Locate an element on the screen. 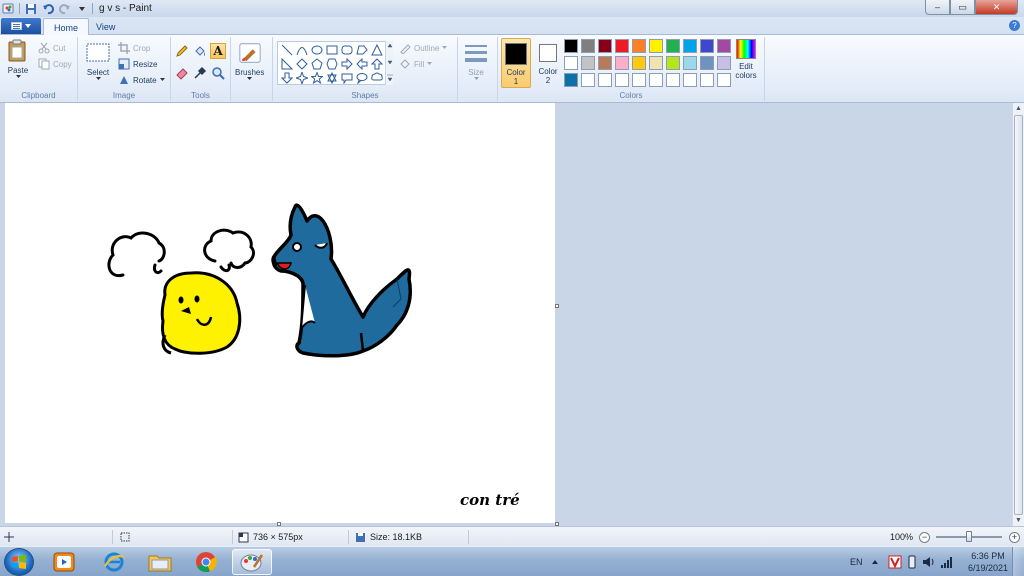 The image size is (1024, 576). fill-tool is located at coordinates (200, 51).